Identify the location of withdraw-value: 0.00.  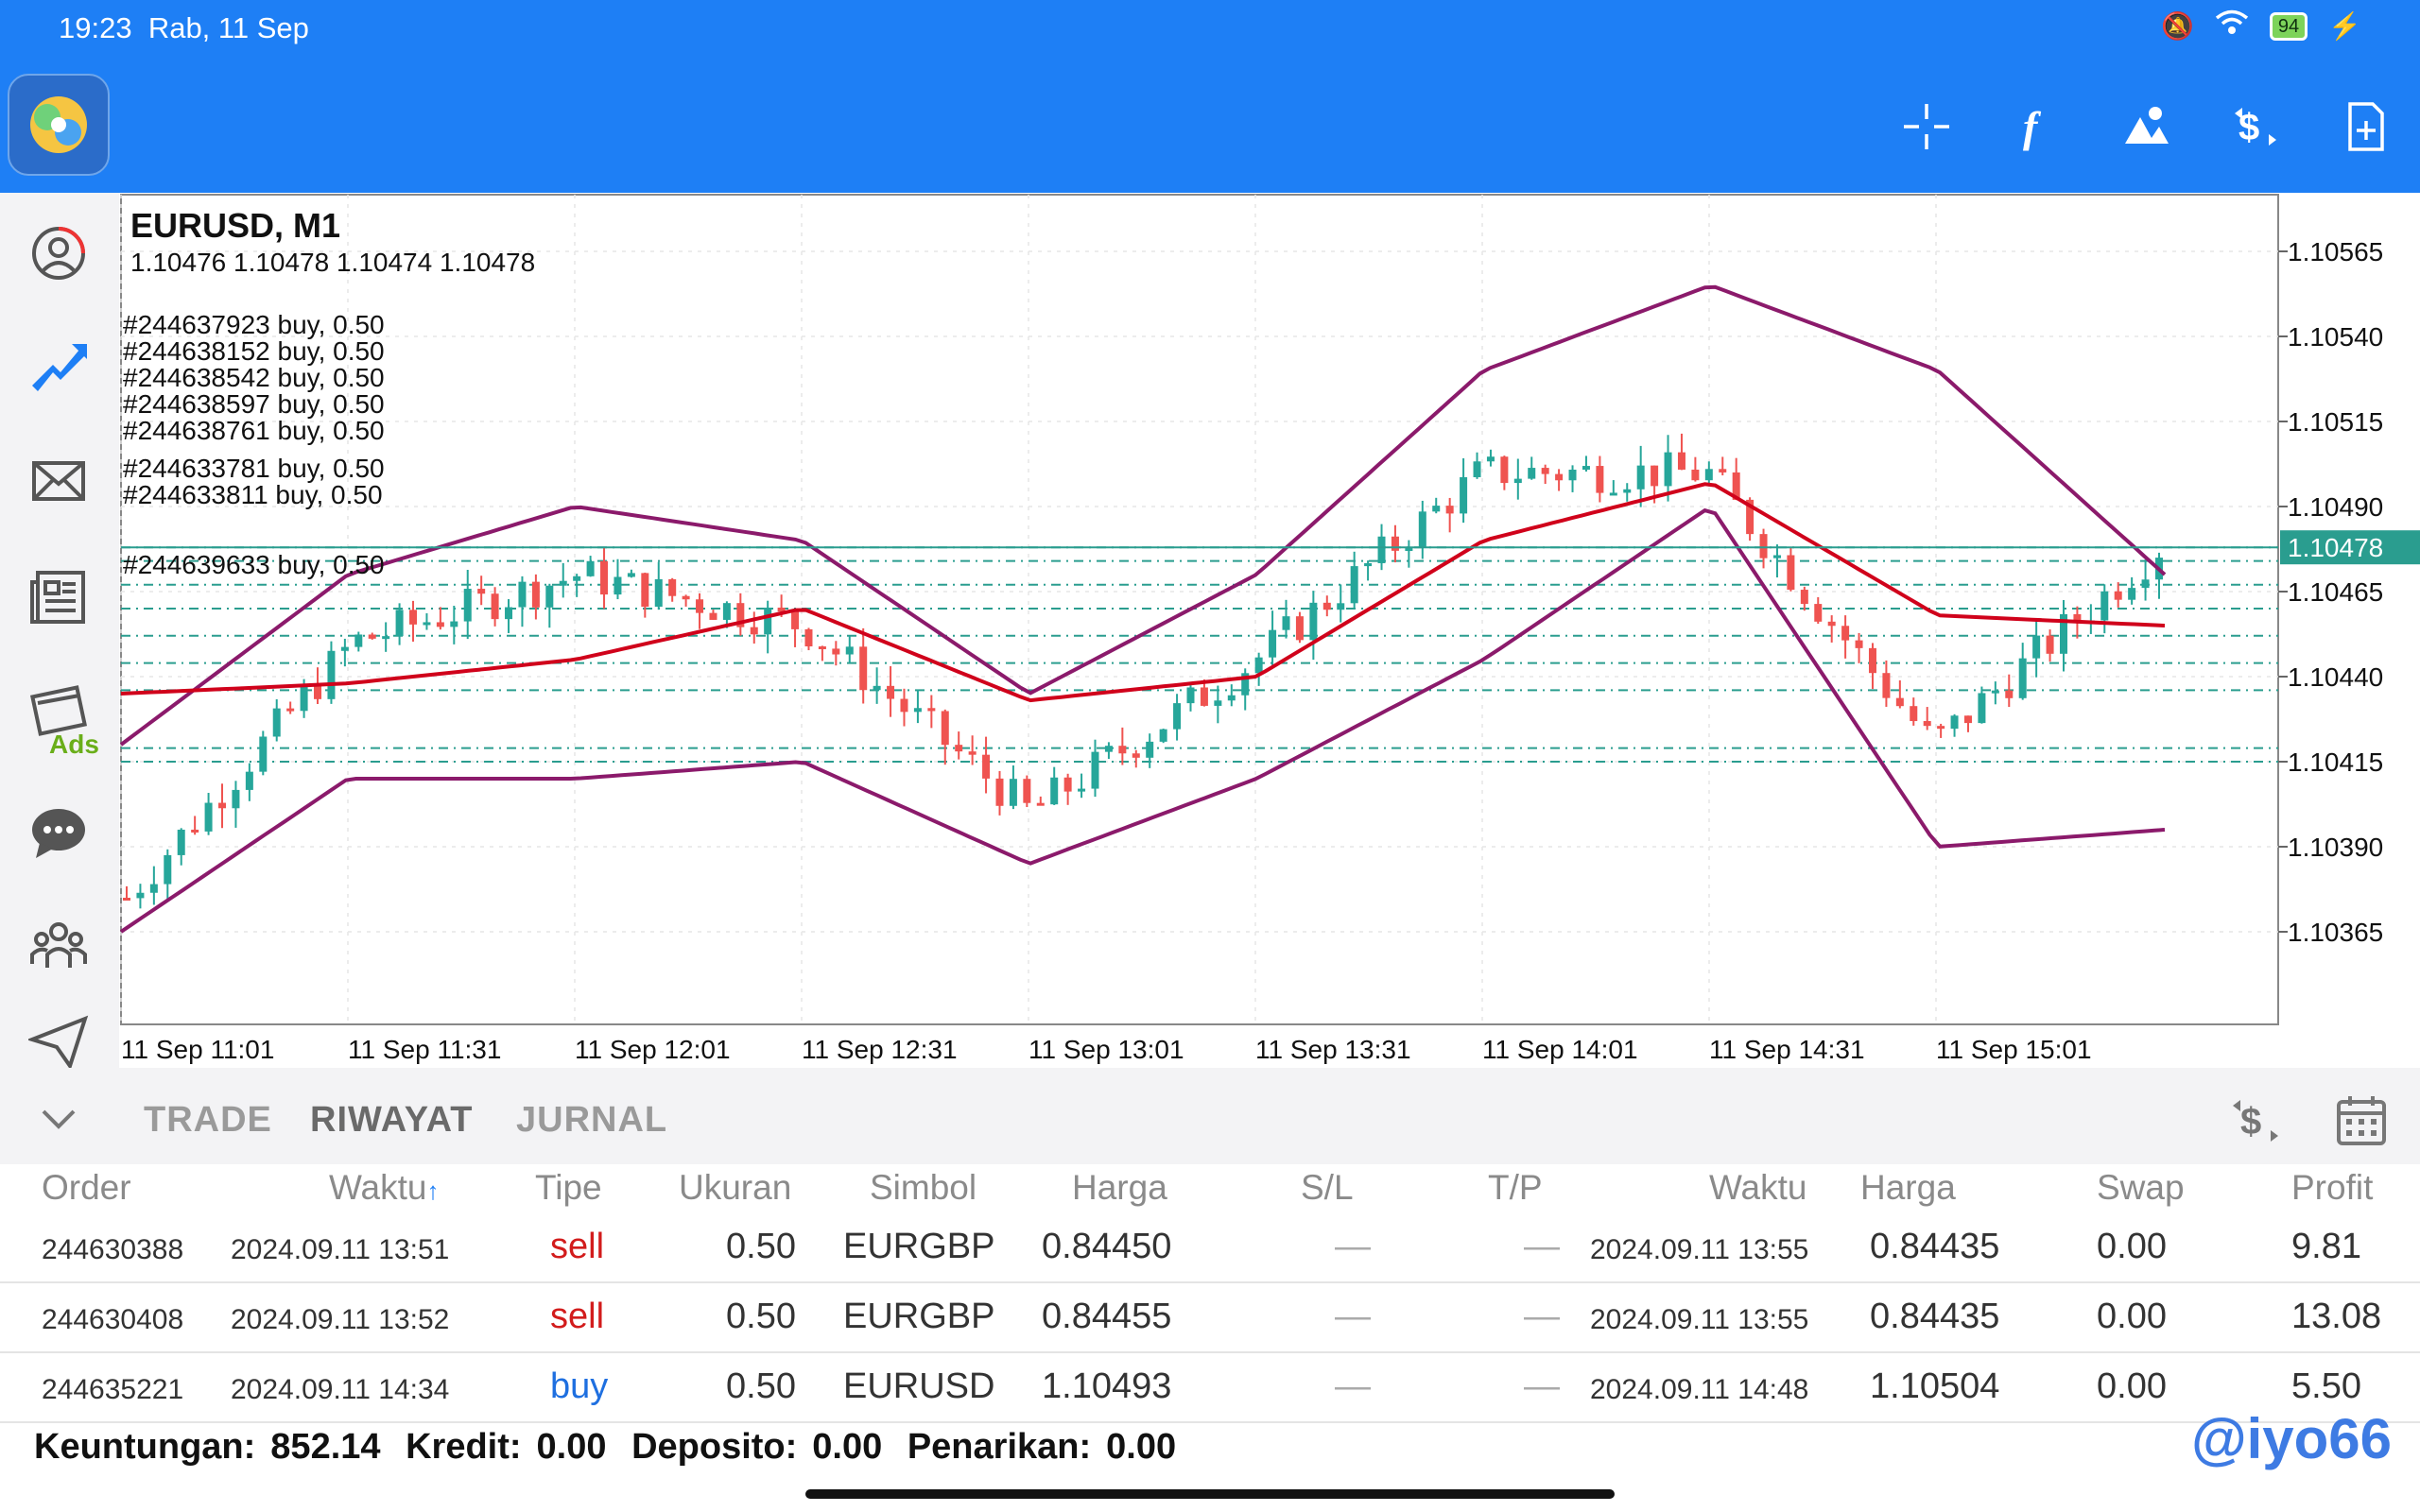
(1141, 1447).